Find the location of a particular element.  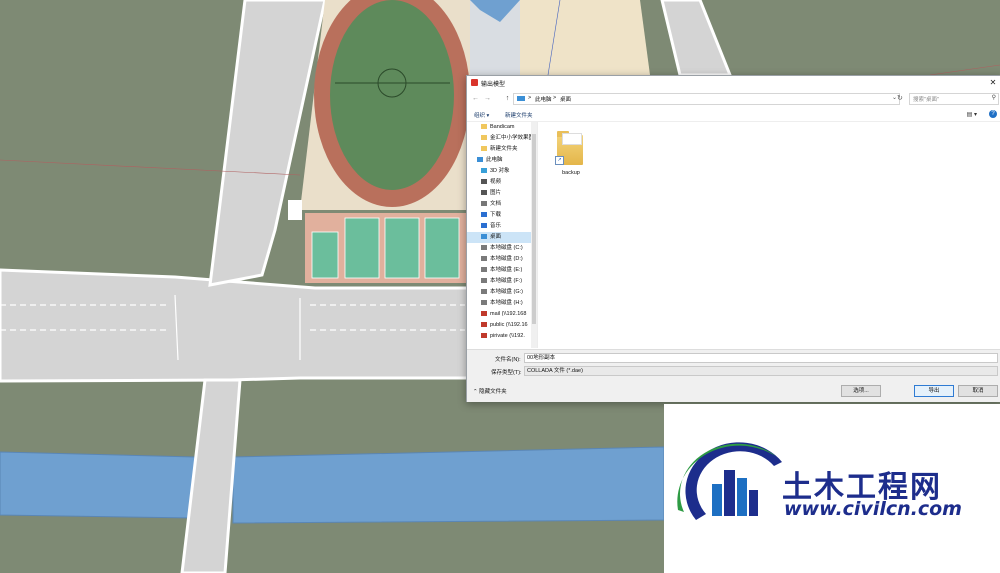

nav-item: public (\\192.16 is located at coordinates (502, 325).